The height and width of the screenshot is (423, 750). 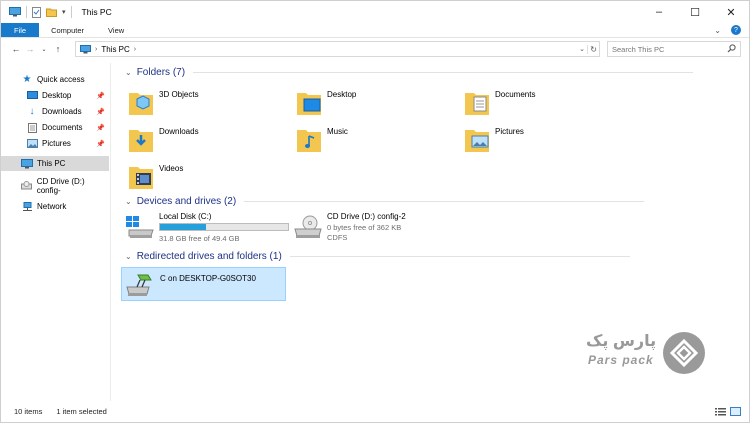 I want to click on drive-local-disk-c: Local Disk (C:) 31.8 GB free of 49.4 GB, so click(x=205, y=229).